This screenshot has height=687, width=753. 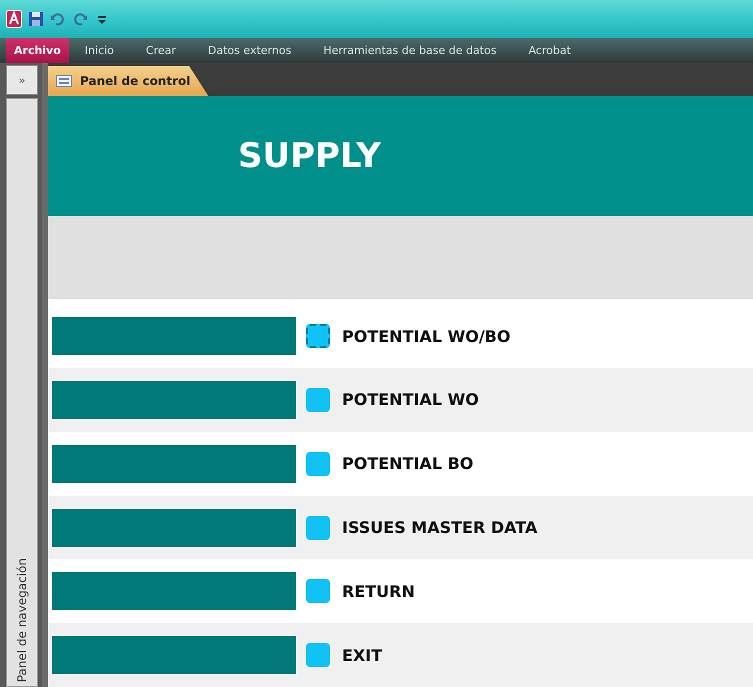 I want to click on undo-icon, so click(x=58, y=19).